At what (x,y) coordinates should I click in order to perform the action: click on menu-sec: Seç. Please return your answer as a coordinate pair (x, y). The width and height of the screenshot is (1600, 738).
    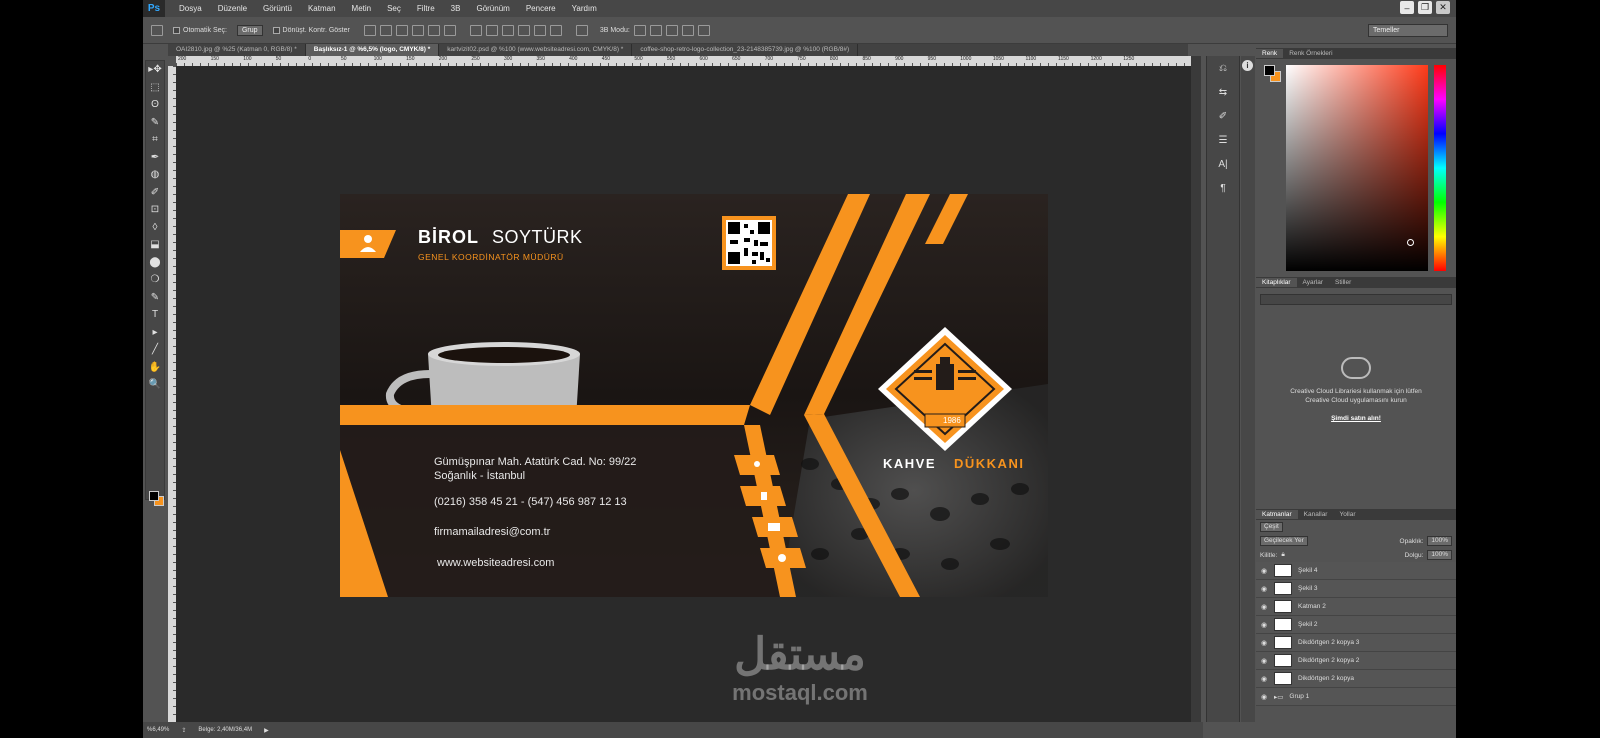
    Looking at the image, I should click on (394, 8).